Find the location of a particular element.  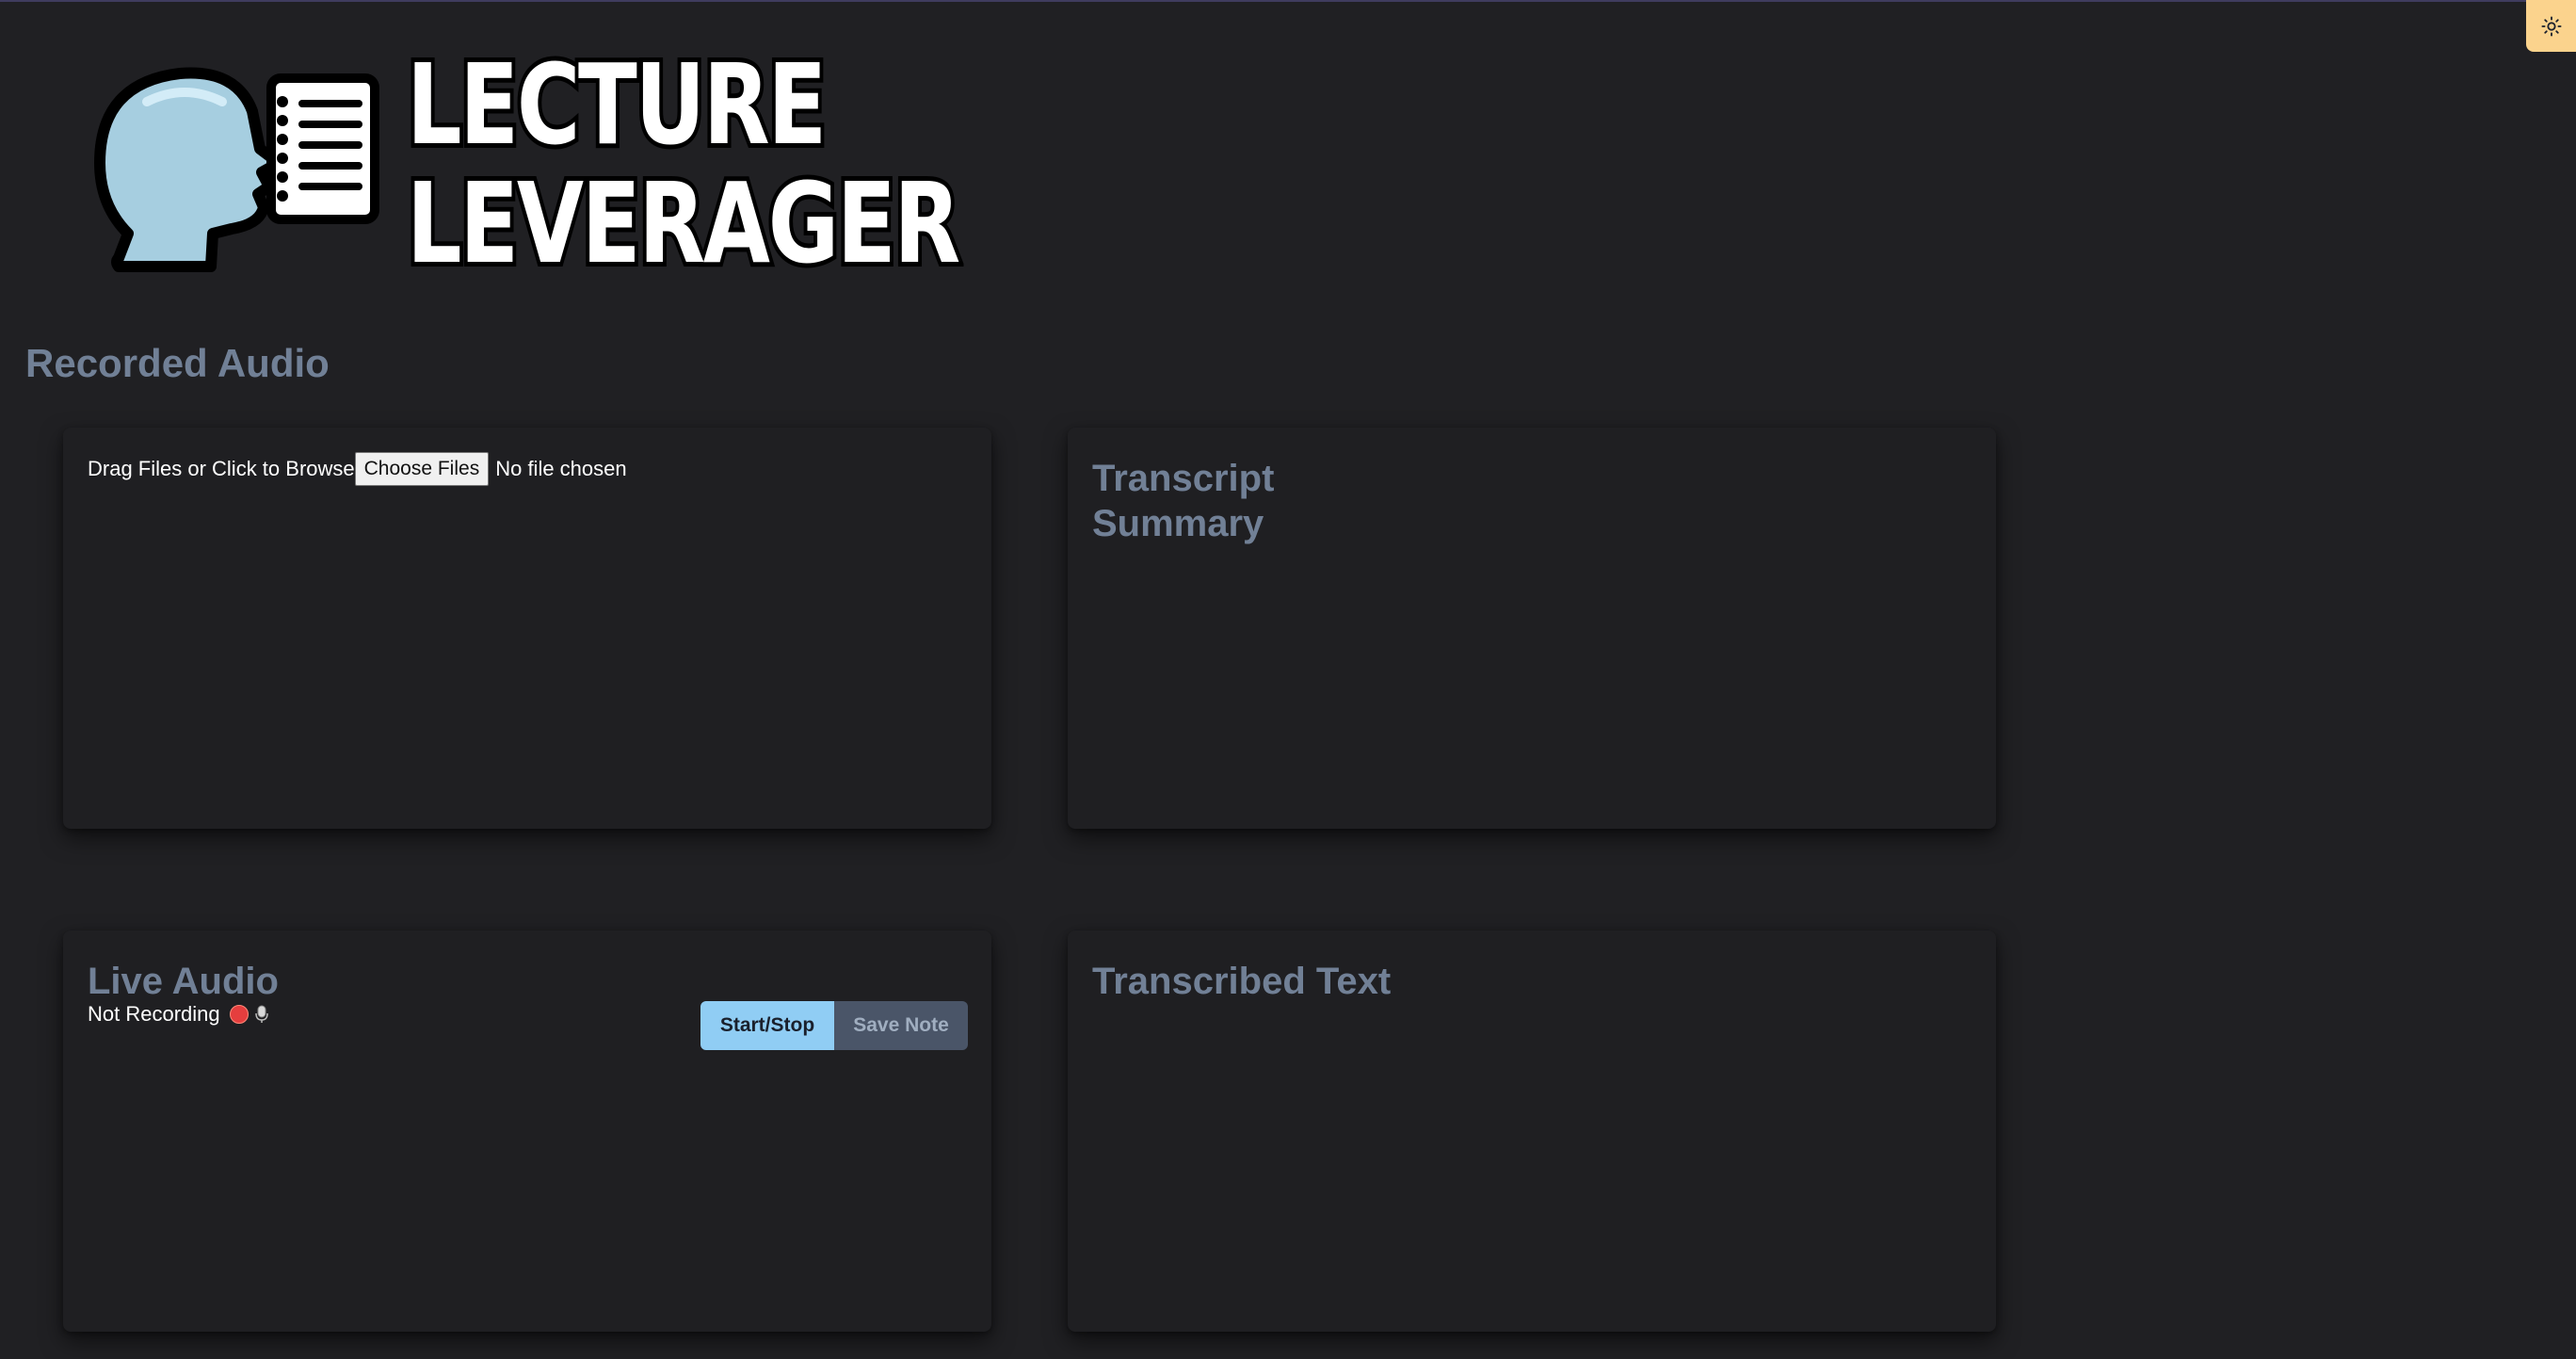

transcript-summary-panel: Transcript Summary is located at coordinates (1532, 629).